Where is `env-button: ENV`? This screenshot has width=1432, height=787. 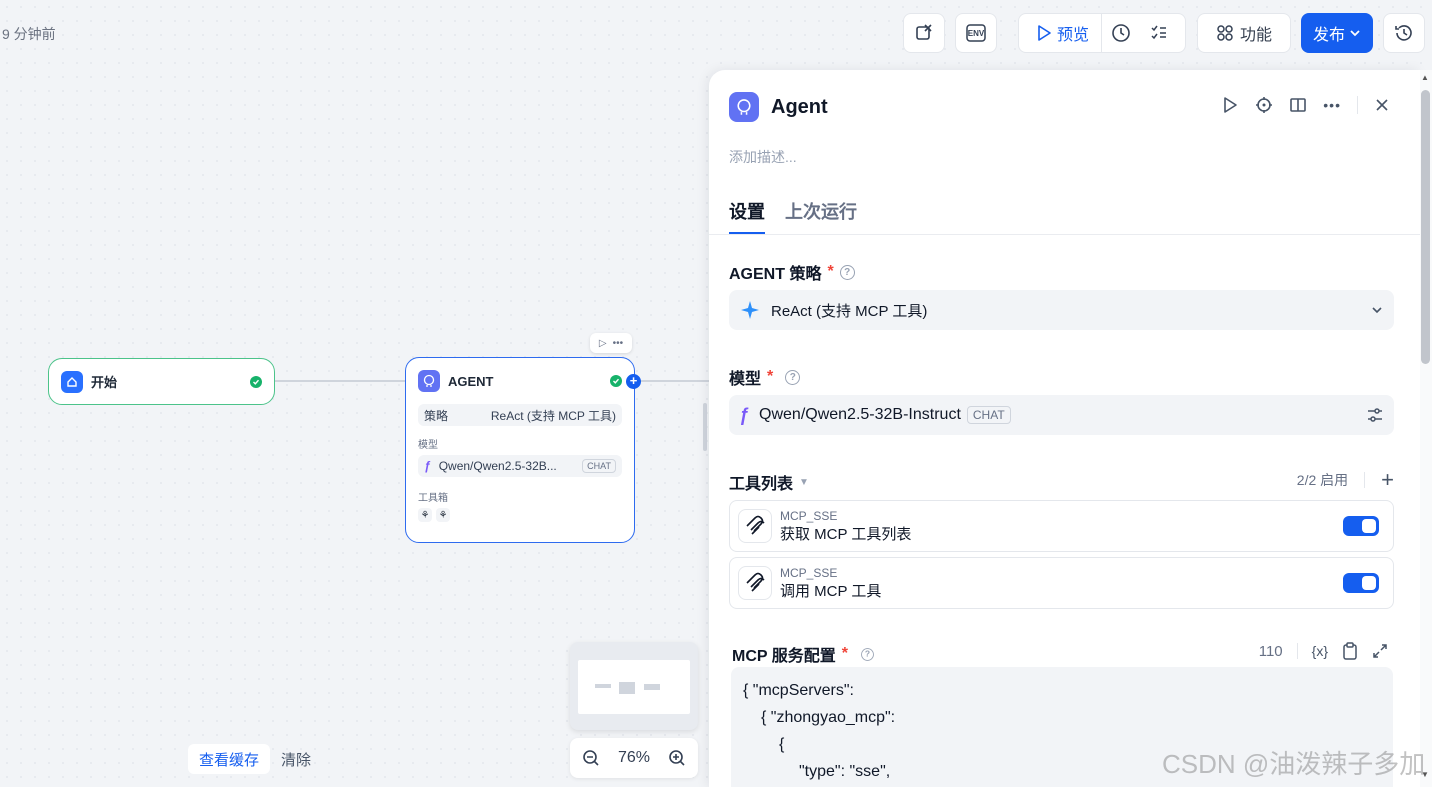 env-button: ENV is located at coordinates (976, 33).